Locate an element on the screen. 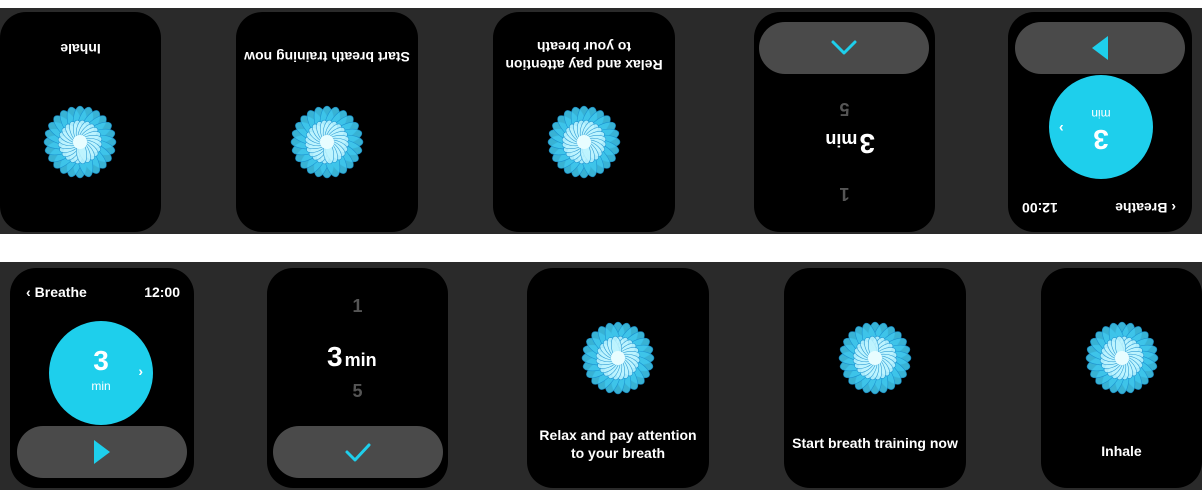 Image resolution: width=1202 pixels, height=490 pixels. confirm-button is located at coordinates (358, 452).